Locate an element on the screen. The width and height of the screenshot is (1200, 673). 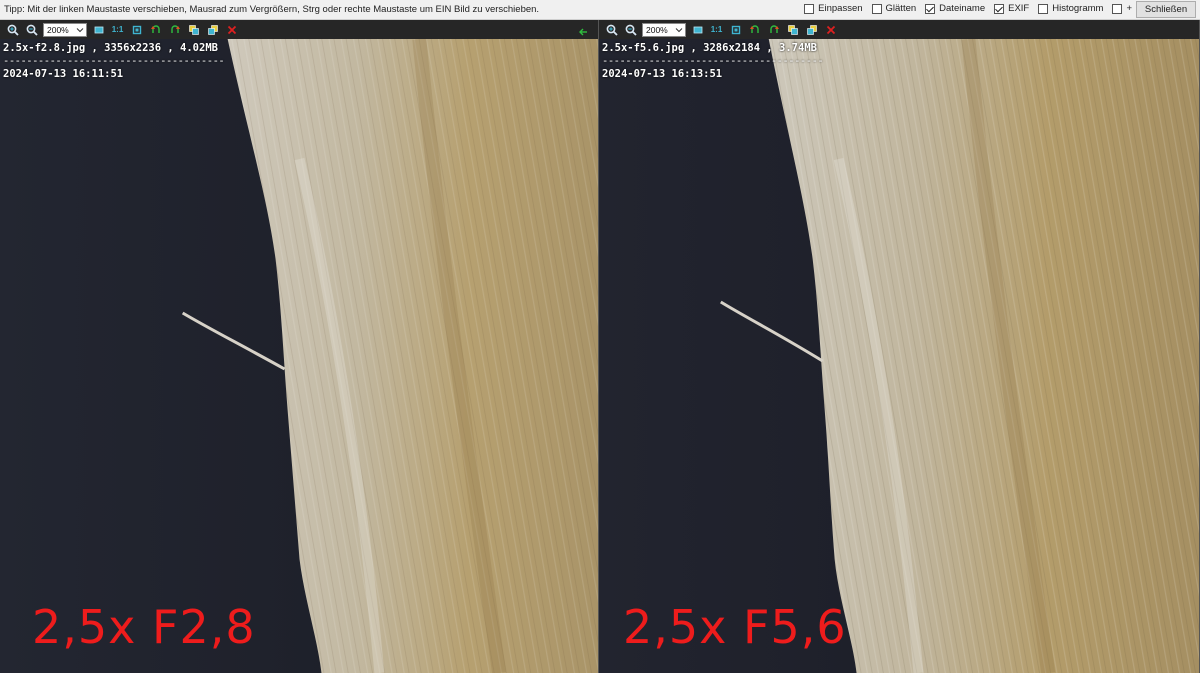
option-label: Einpassen is located at coordinates (840, 8).